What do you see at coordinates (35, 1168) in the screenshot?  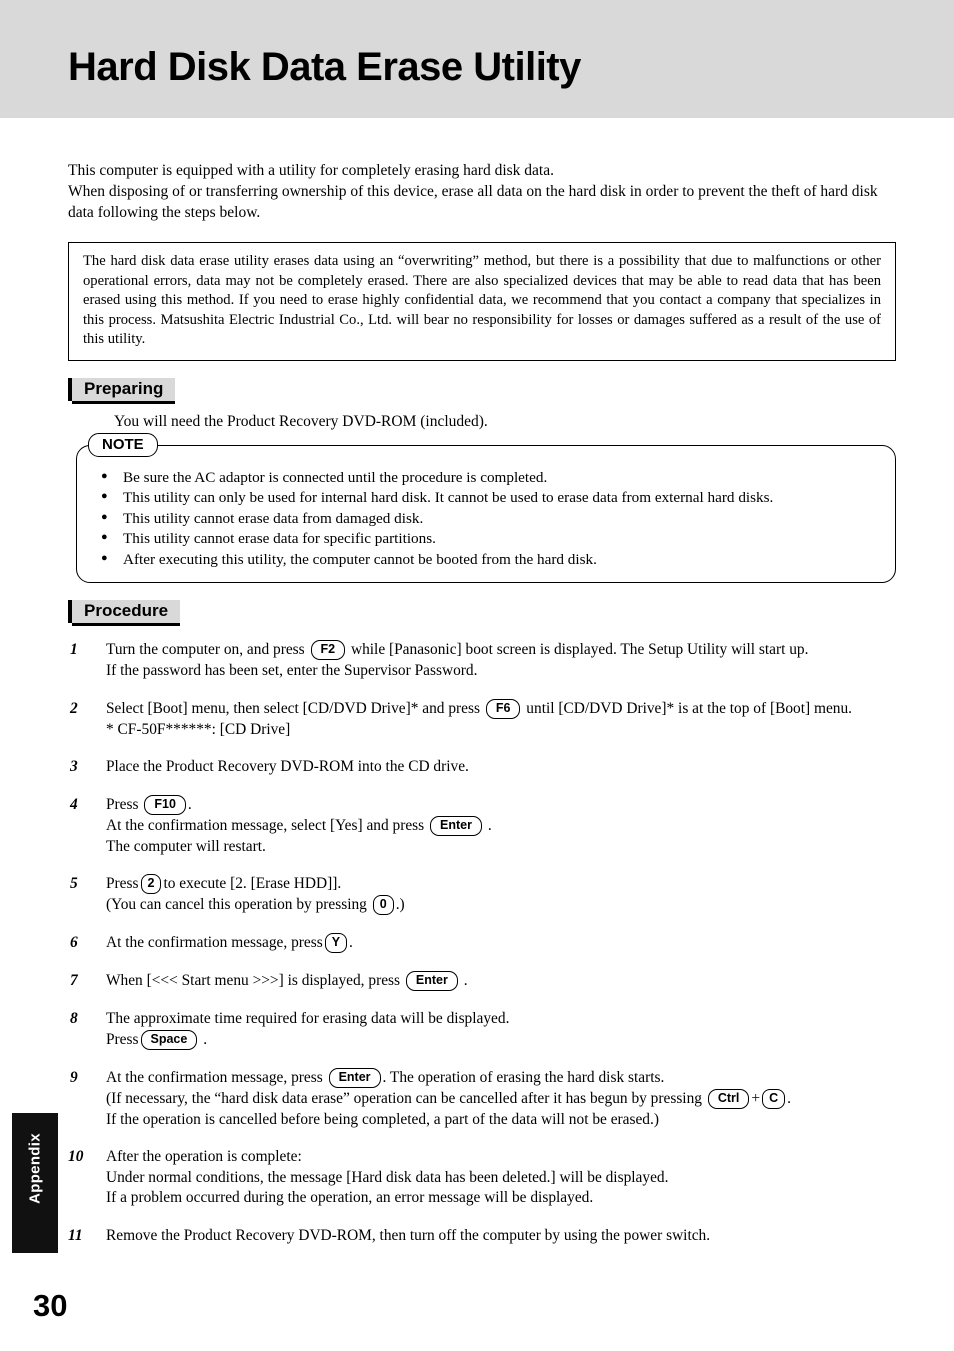 I see `appendix-tab-label: Appendix` at bounding box center [35, 1168].